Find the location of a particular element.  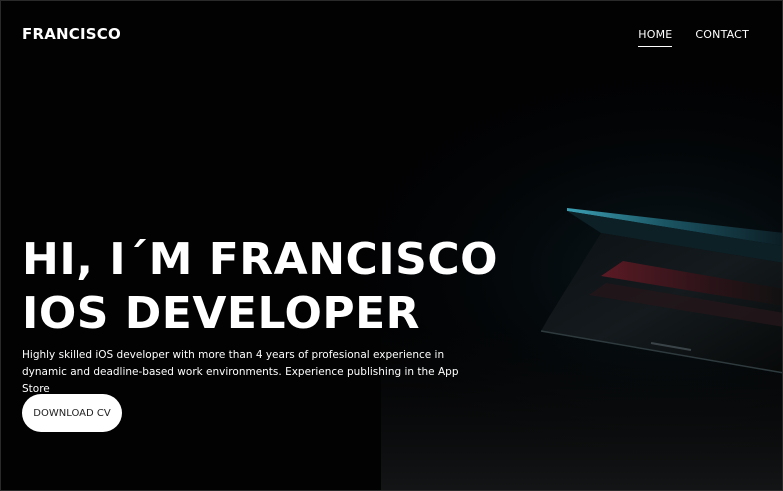

nav-menu: HOME CONTACT is located at coordinates (693, 37).